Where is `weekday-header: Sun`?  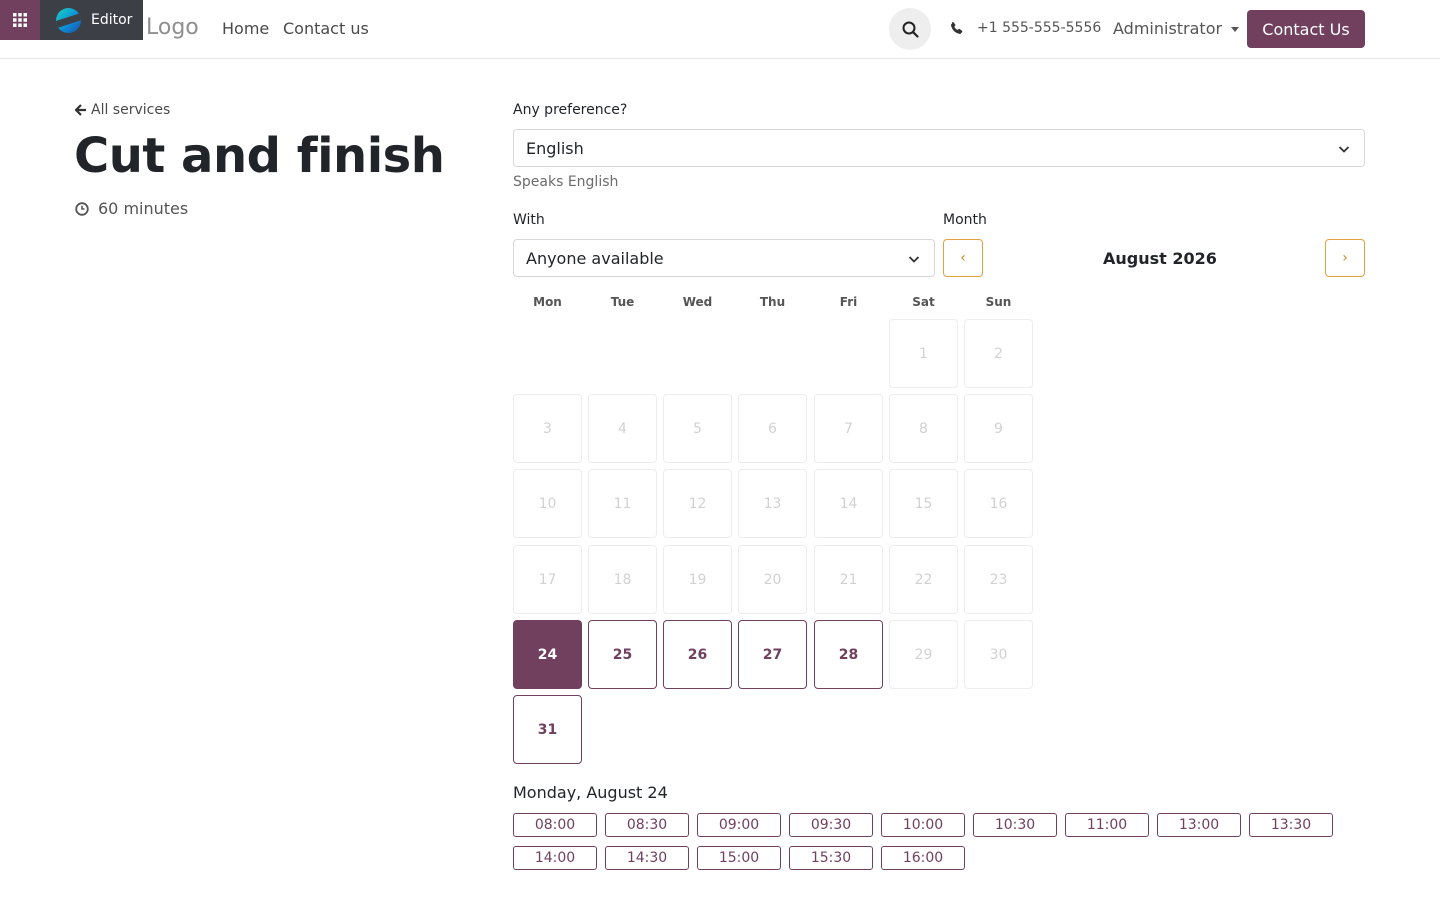
weekday-header: Sun is located at coordinates (998, 302).